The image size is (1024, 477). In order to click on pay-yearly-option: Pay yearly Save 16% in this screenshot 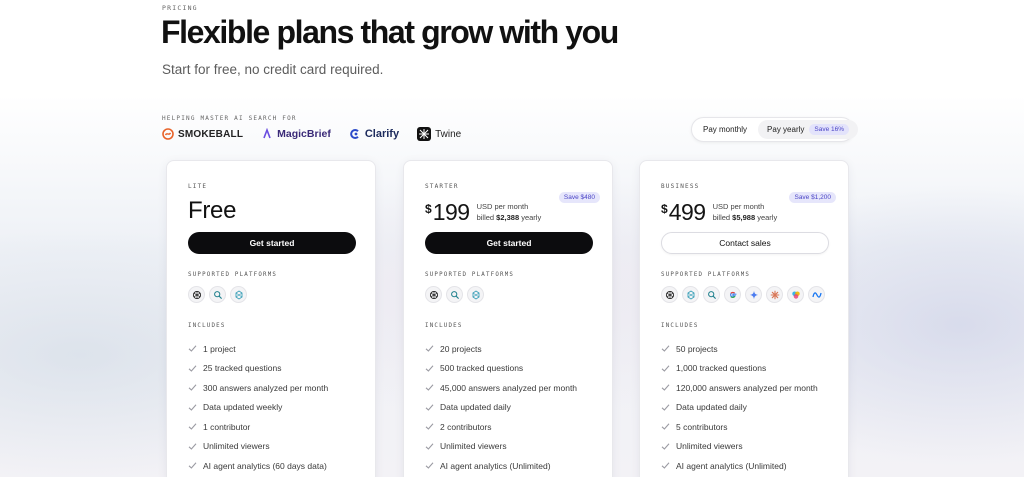, I will do `click(808, 129)`.